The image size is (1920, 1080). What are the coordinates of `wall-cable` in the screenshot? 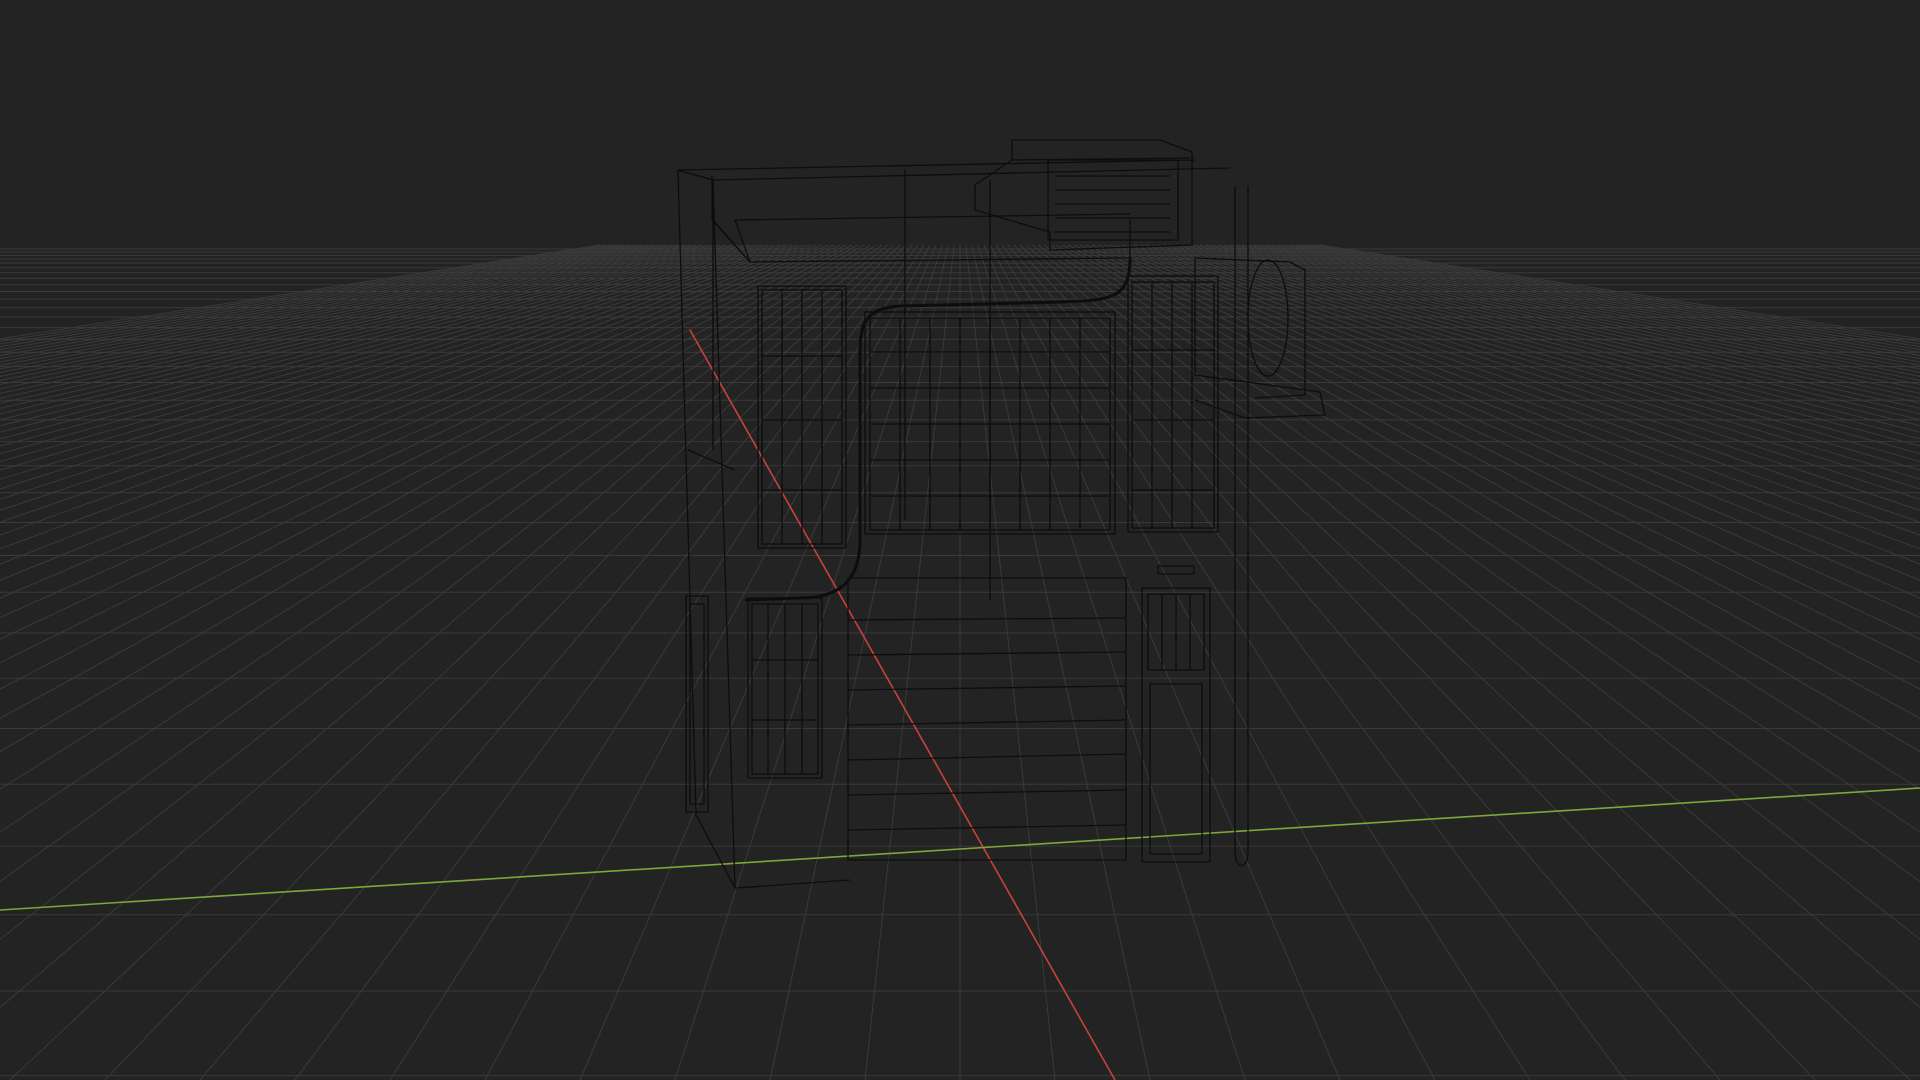 It's located at (938, 429).